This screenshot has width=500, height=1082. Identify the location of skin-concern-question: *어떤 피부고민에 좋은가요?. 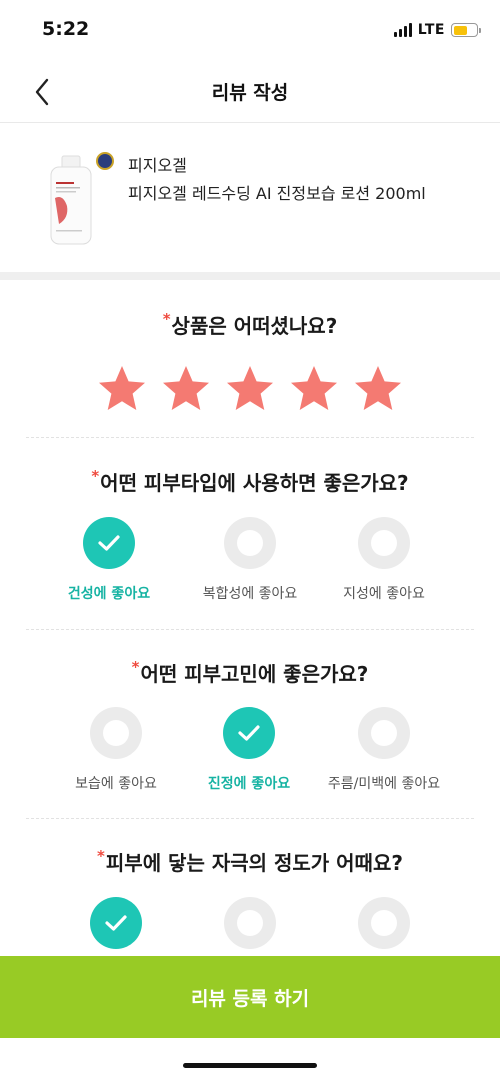
(250, 672).